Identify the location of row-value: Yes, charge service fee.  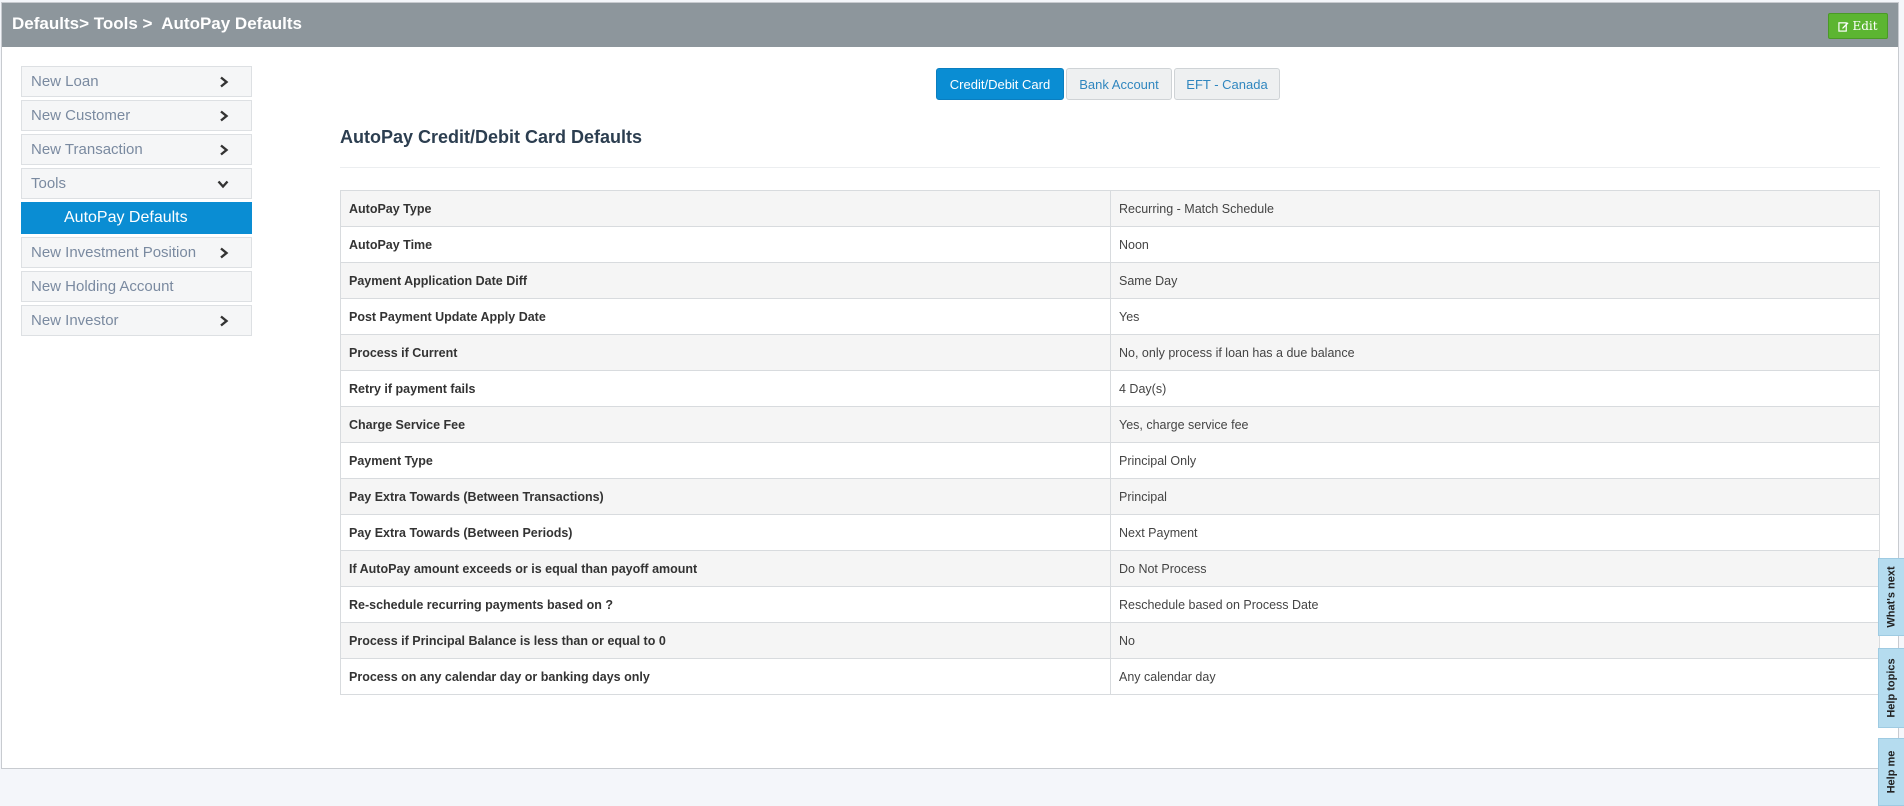
(1495, 424).